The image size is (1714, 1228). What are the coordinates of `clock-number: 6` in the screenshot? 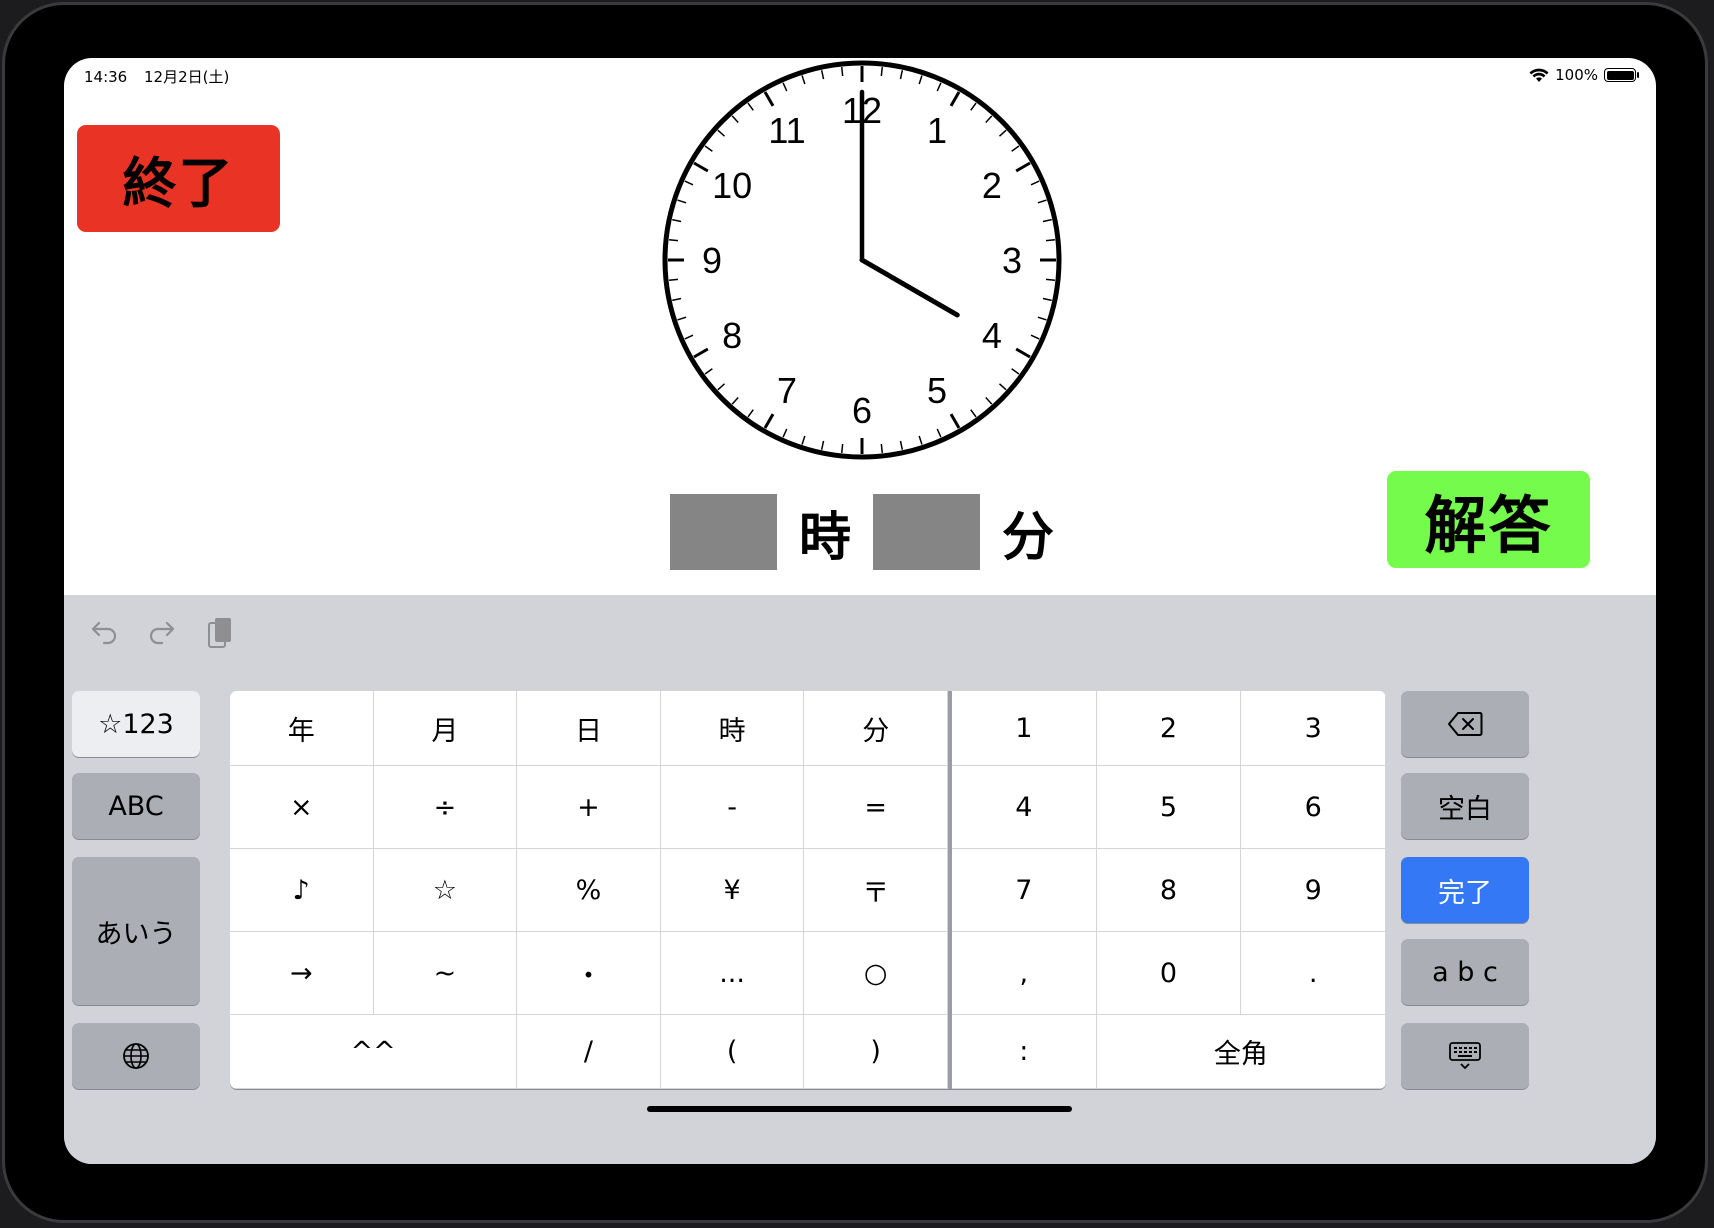 It's located at (862, 410).